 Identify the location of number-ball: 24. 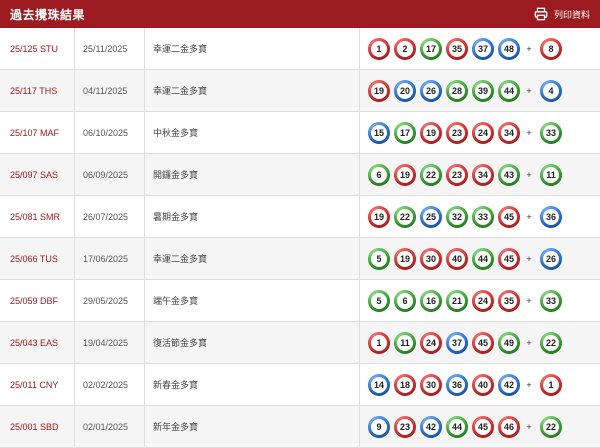
(431, 342).